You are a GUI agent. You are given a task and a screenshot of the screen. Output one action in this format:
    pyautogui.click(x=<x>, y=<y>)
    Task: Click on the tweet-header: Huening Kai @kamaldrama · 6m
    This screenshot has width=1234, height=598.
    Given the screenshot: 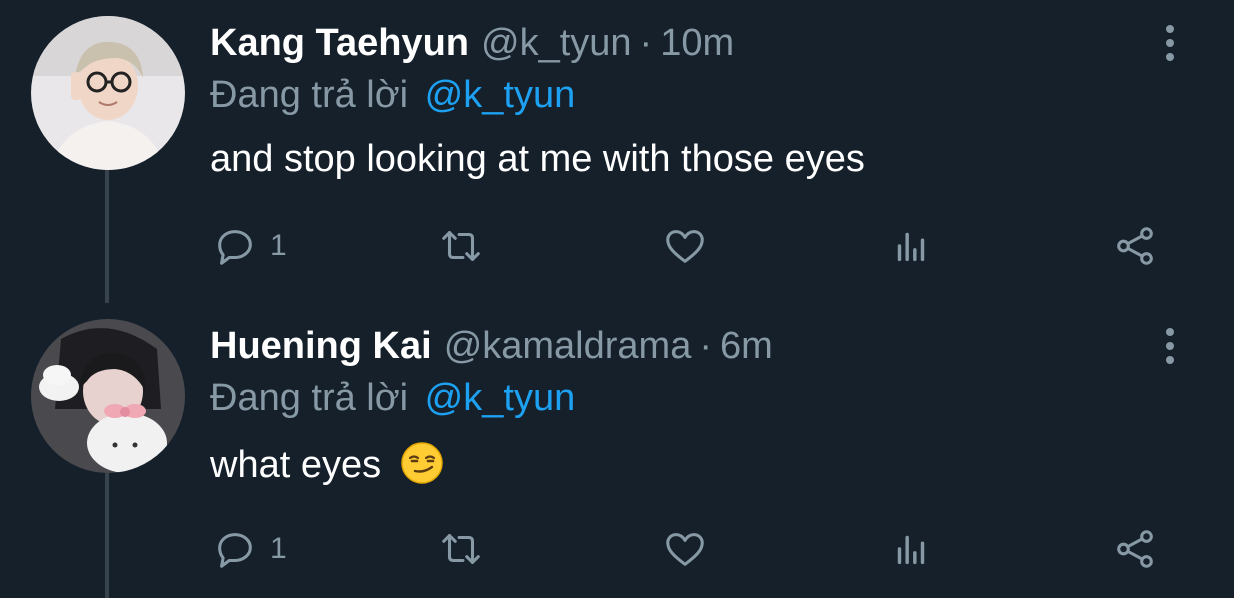 What is the action you would take?
    pyautogui.click(x=491, y=347)
    